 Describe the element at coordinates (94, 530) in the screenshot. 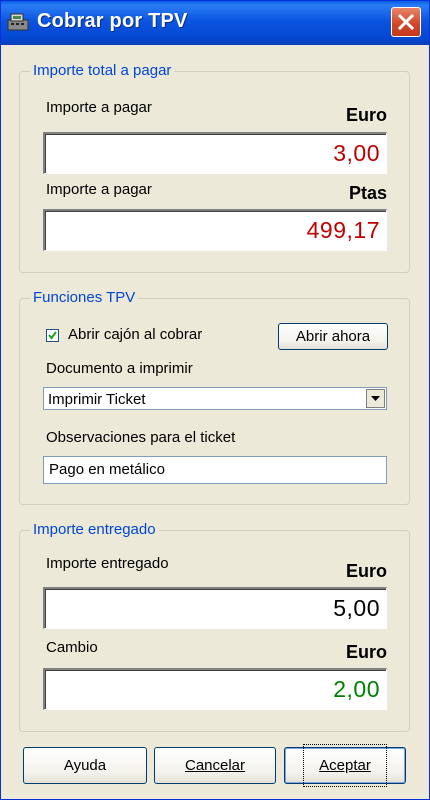

I see `group-legend: Importe entregado` at that location.